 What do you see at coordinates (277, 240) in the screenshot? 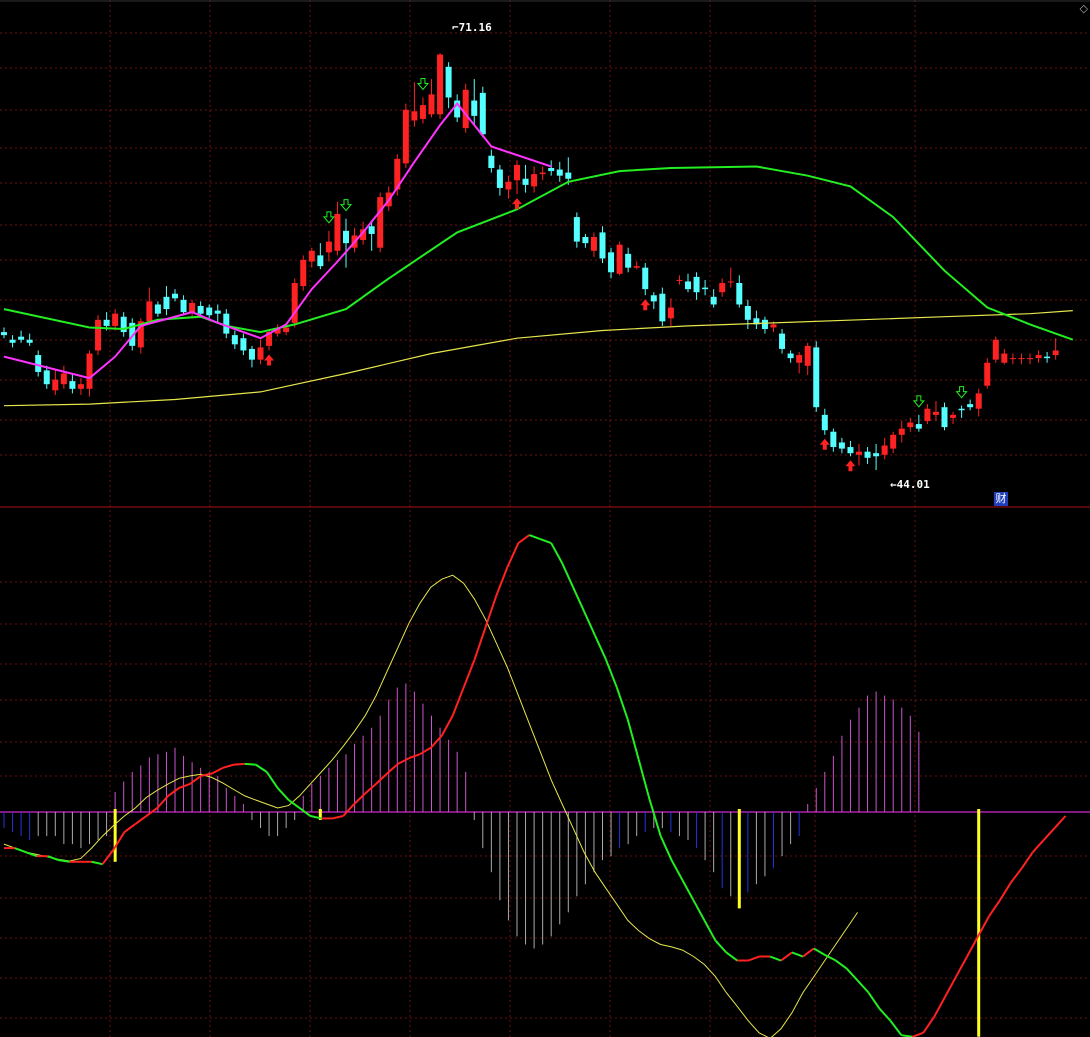
I see `ma-fast-line` at bounding box center [277, 240].